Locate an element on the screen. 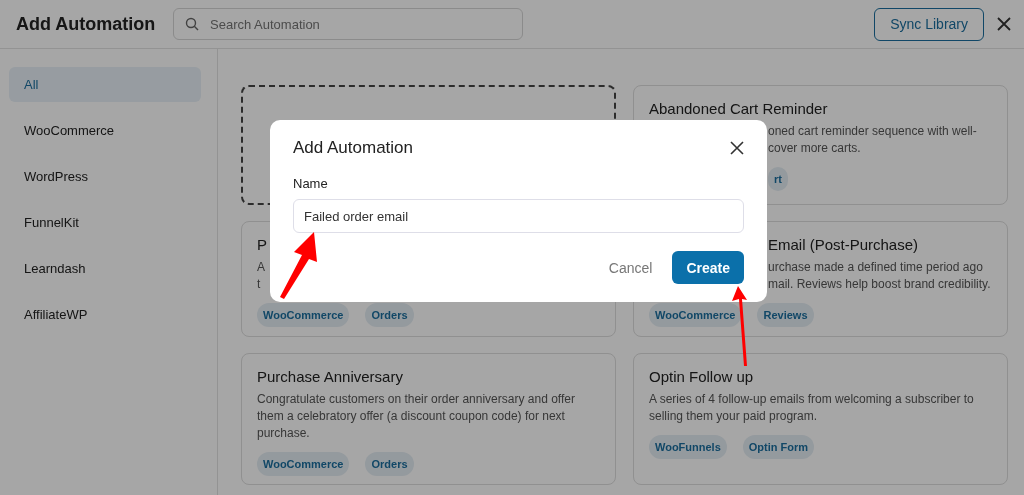 Image resolution: width=1024 pixels, height=495 pixels. field-label: Name is located at coordinates (310, 183).